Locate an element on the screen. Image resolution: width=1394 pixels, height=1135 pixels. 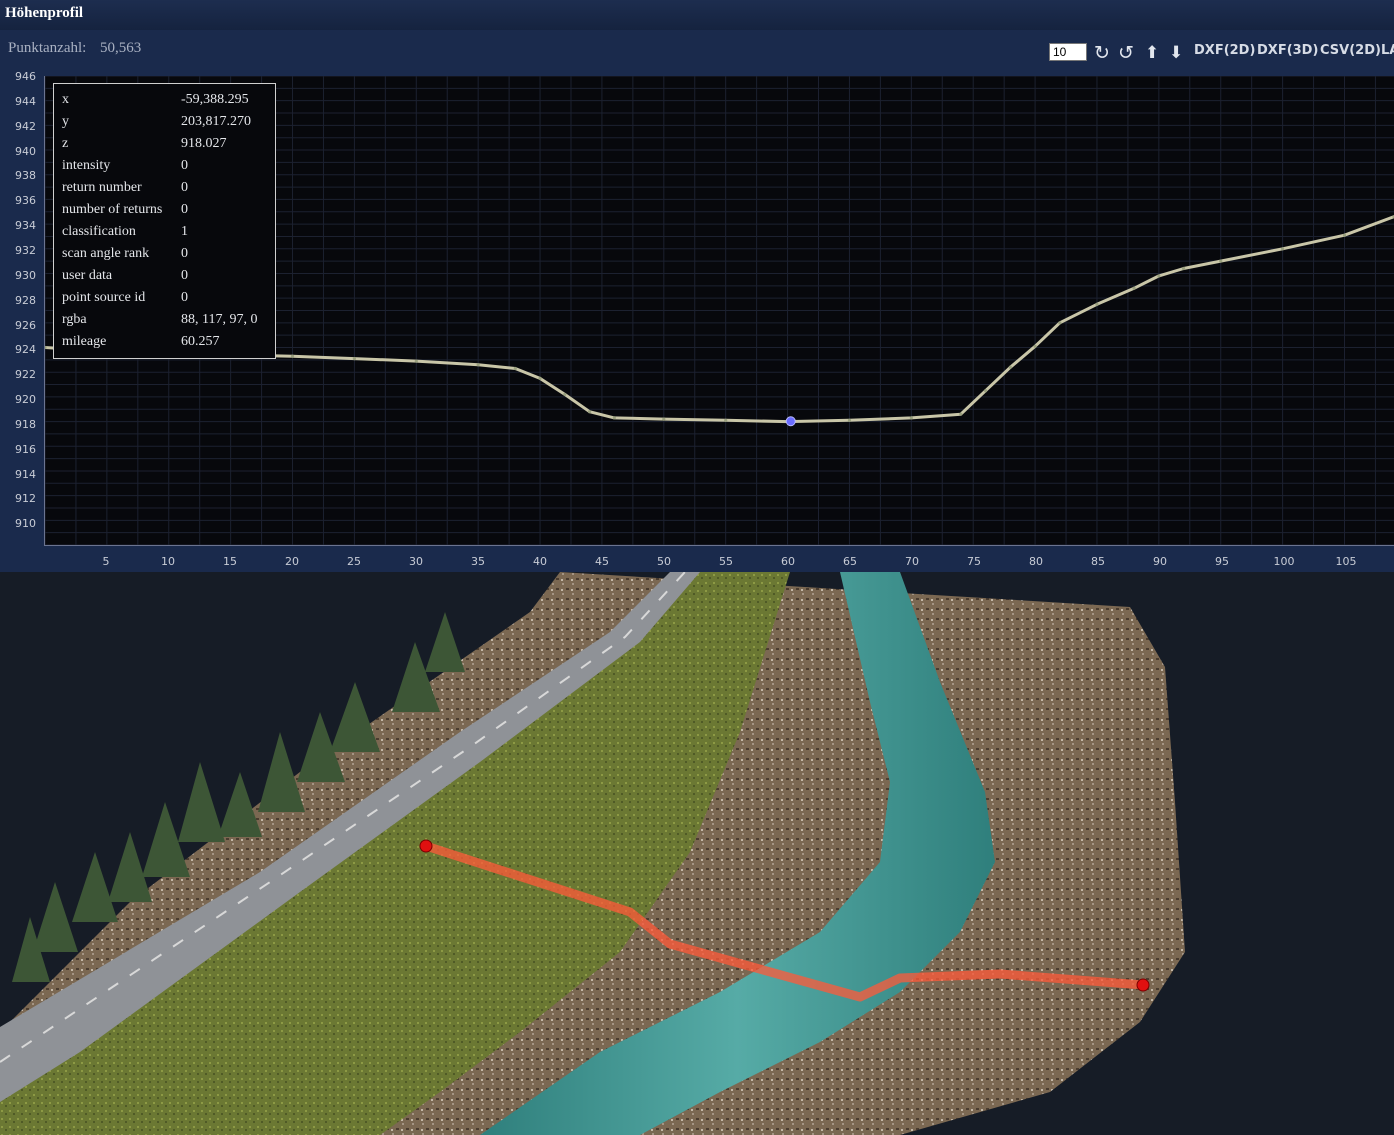
info-value: 60.257 is located at coordinates (200, 341).